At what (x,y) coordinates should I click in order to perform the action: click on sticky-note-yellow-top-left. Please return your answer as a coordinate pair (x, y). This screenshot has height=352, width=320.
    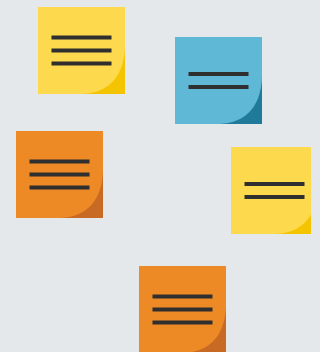
    Looking at the image, I should click on (81, 50).